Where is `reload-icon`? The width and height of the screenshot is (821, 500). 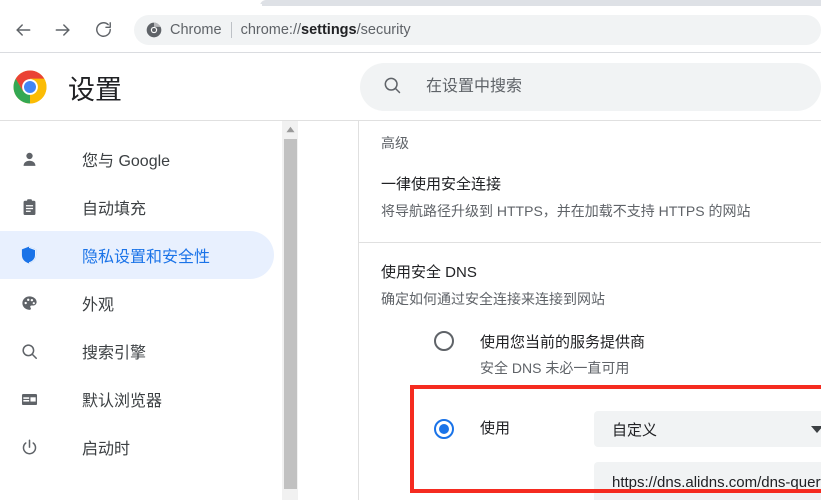
reload-icon is located at coordinates (103, 29).